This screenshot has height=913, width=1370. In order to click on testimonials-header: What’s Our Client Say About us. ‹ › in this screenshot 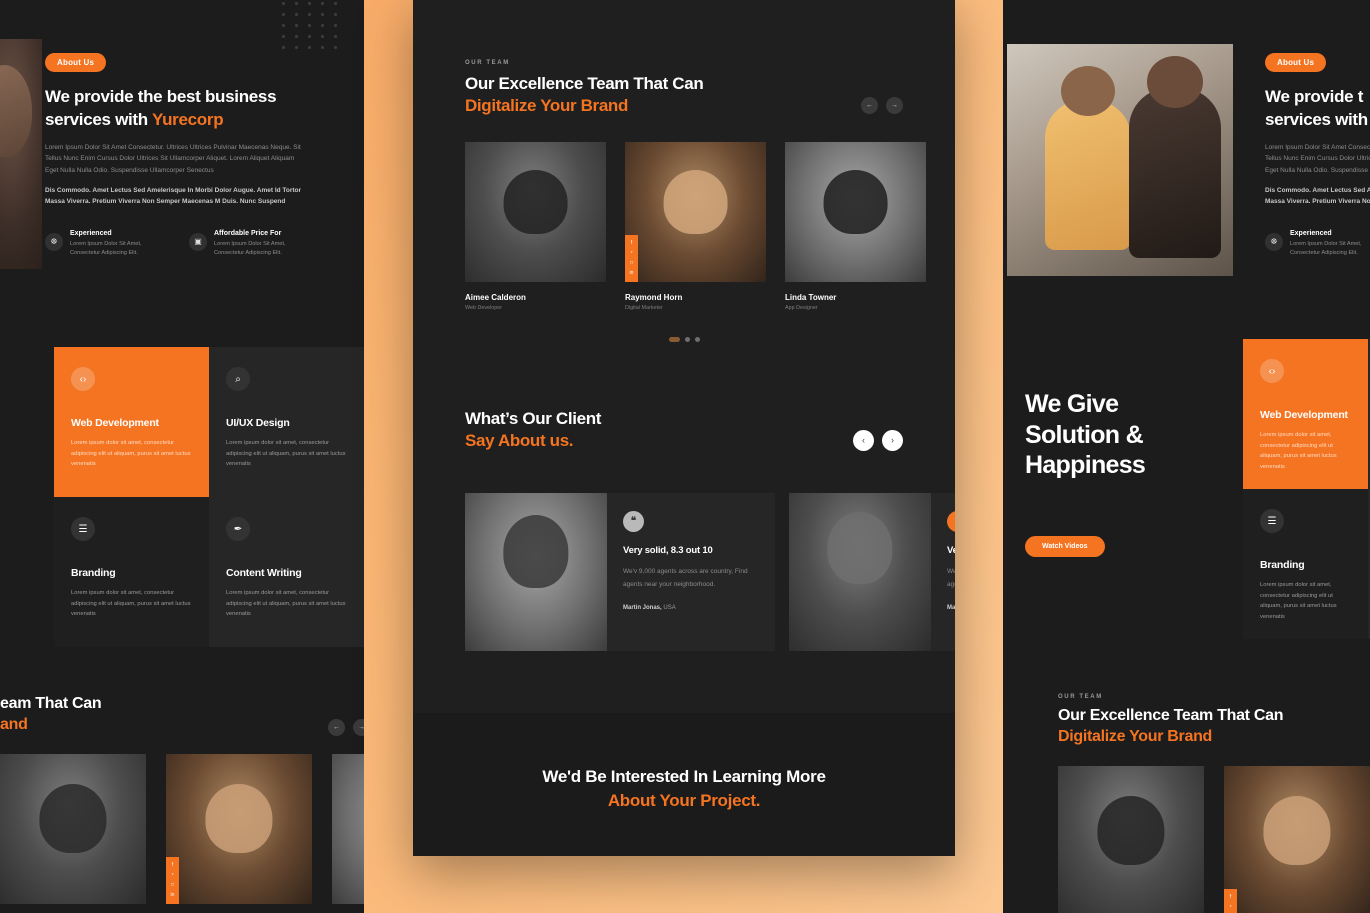, I will do `click(684, 430)`.